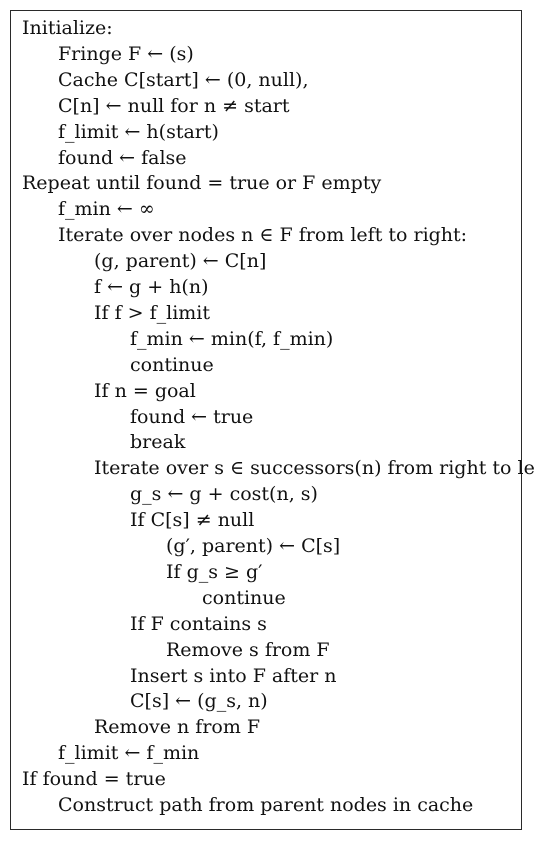 This screenshot has width=534, height=842. I want to click on algorithm-line: If f > f_limit, so click(152, 312).